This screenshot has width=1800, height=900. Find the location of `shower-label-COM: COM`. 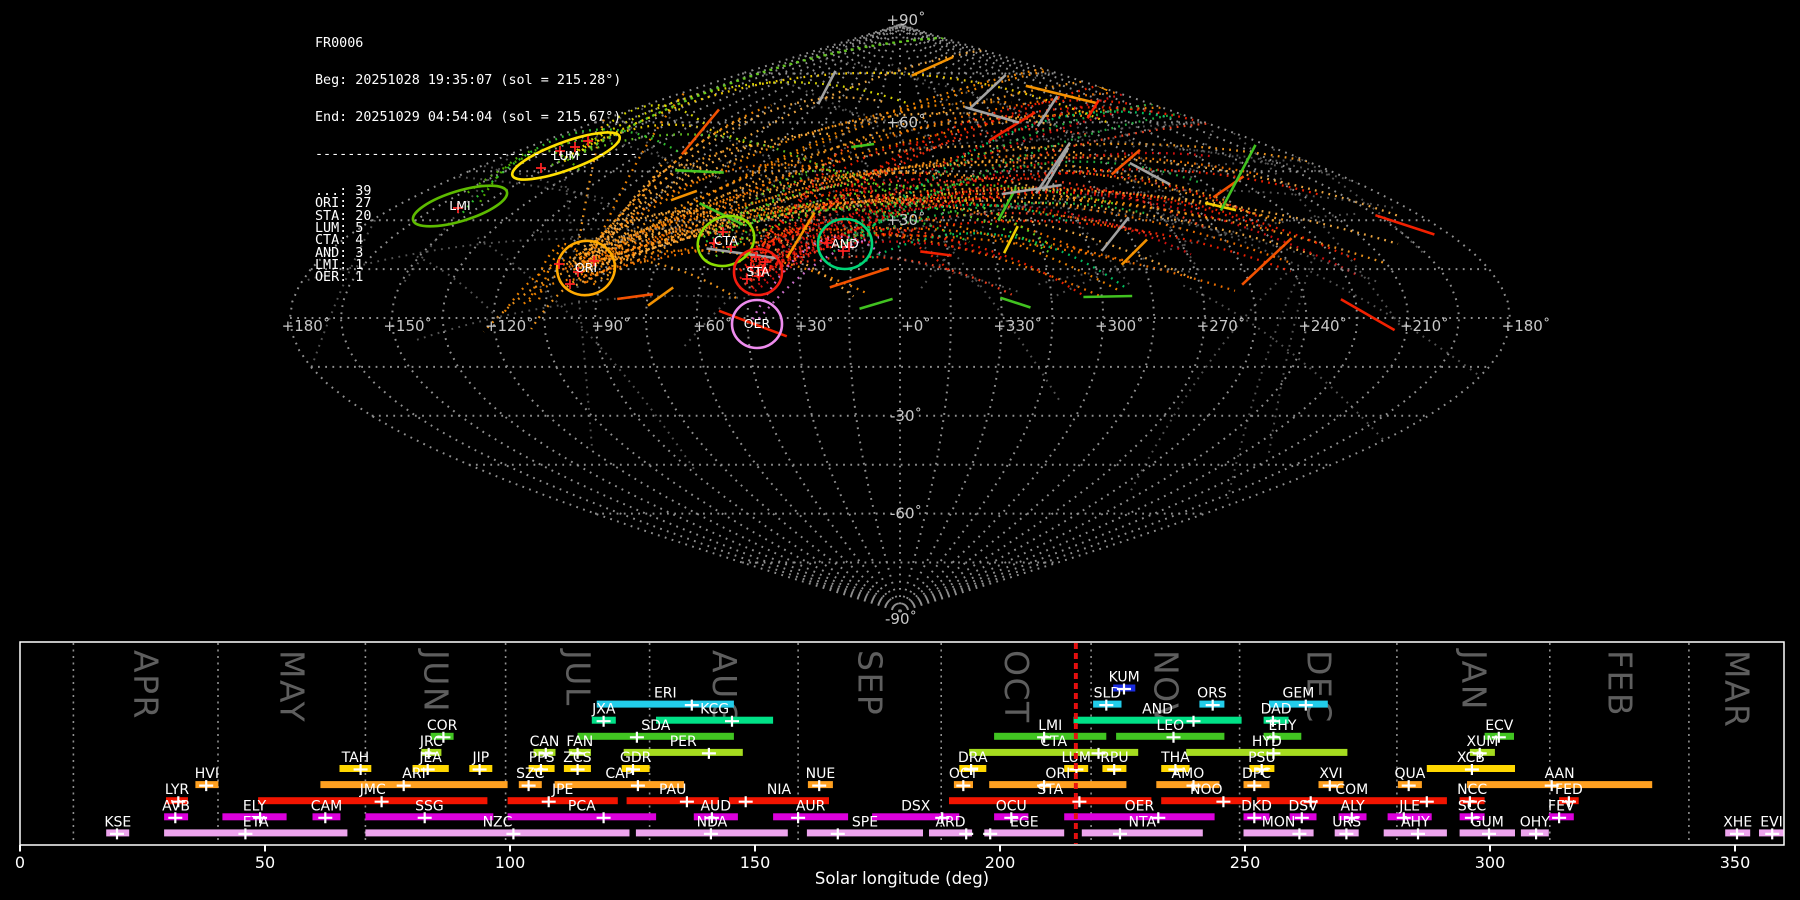

shower-label-COM: COM is located at coordinates (1351, 790).